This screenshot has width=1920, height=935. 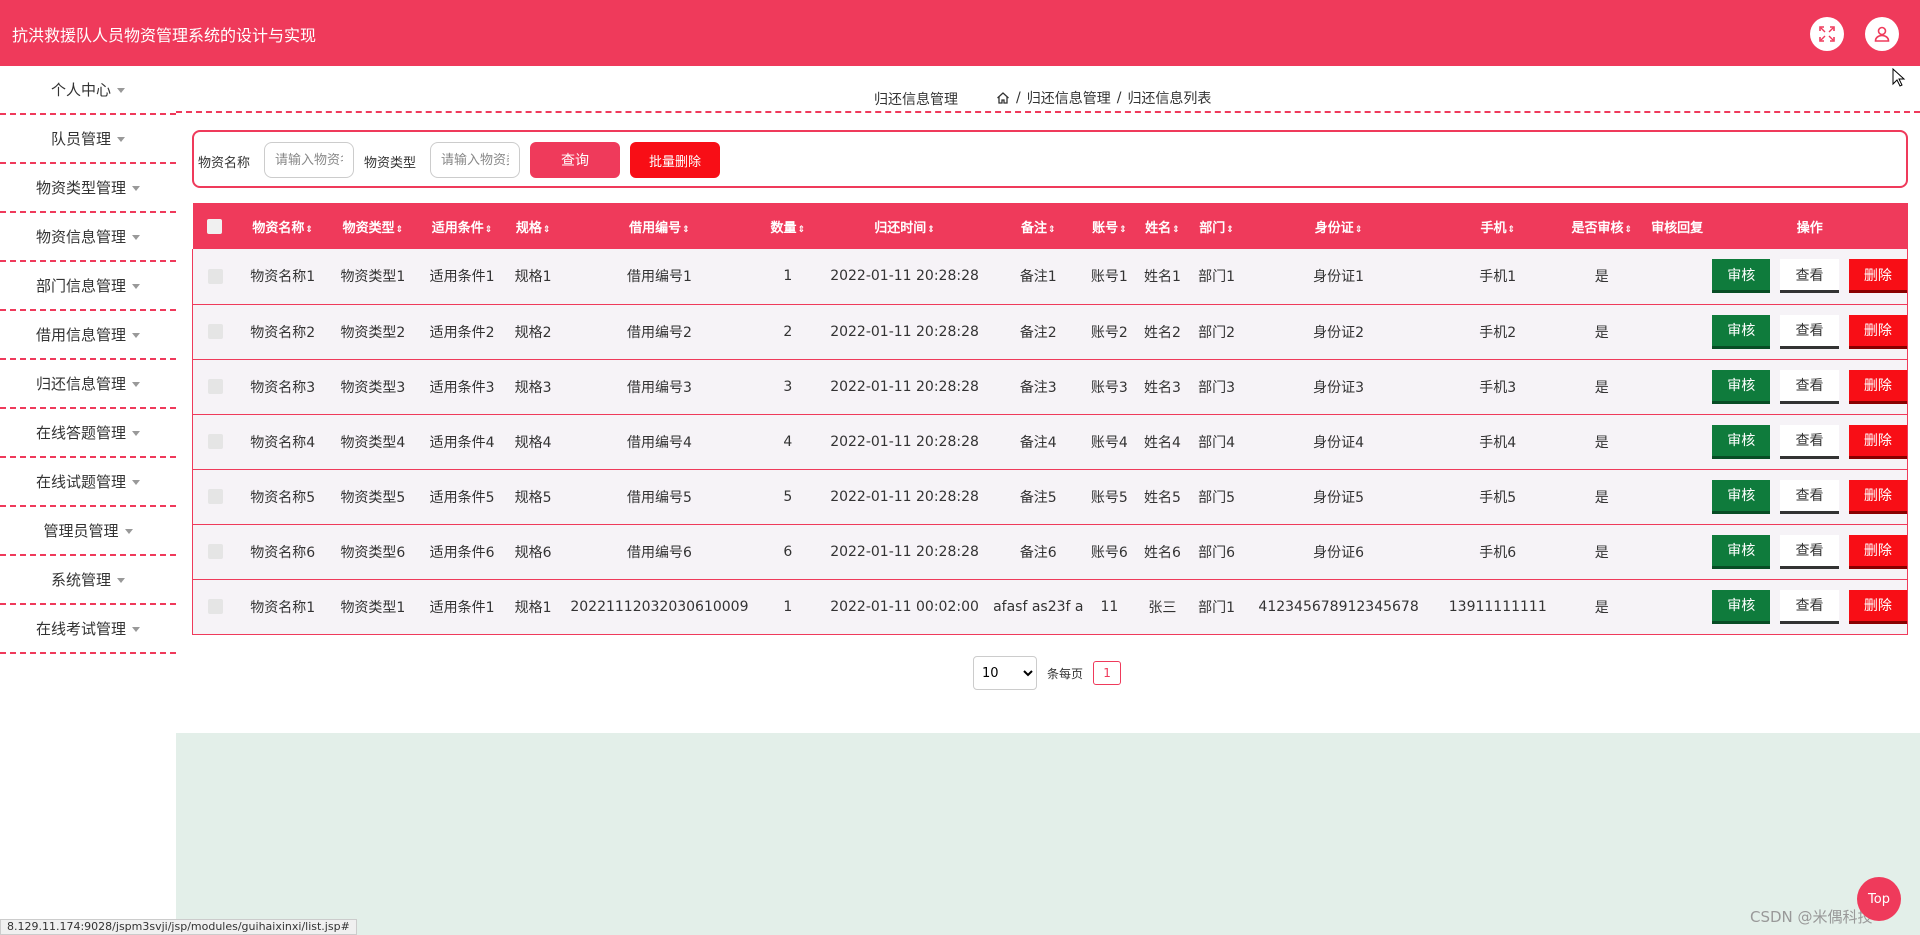 I want to click on batch-delete-button: 批量删除, so click(x=675, y=160).